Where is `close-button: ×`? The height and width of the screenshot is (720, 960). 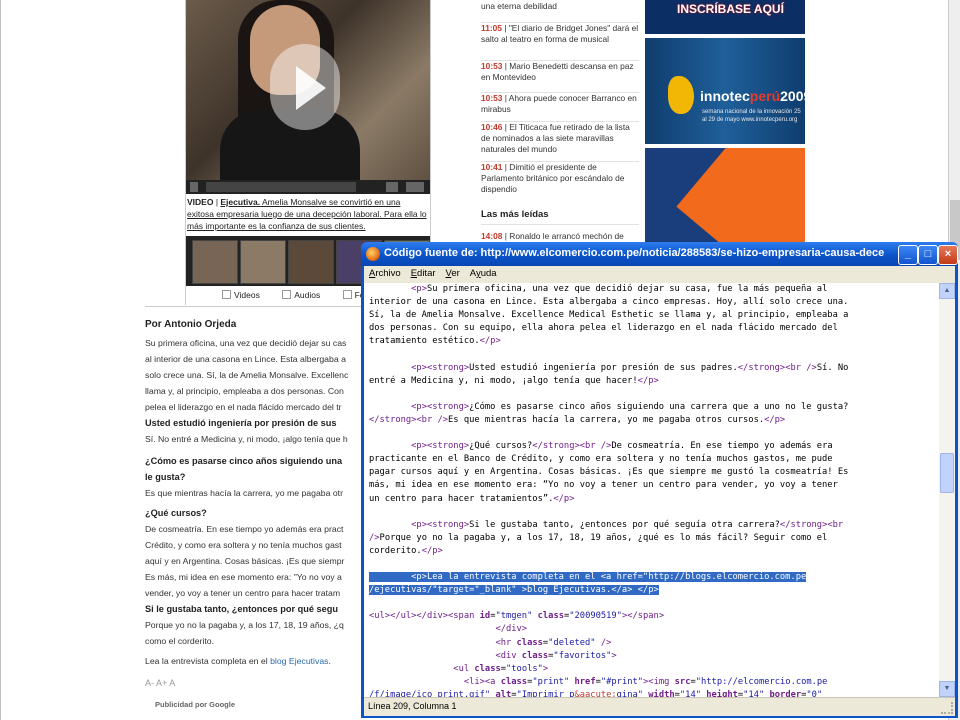 close-button: × is located at coordinates (948, 255).